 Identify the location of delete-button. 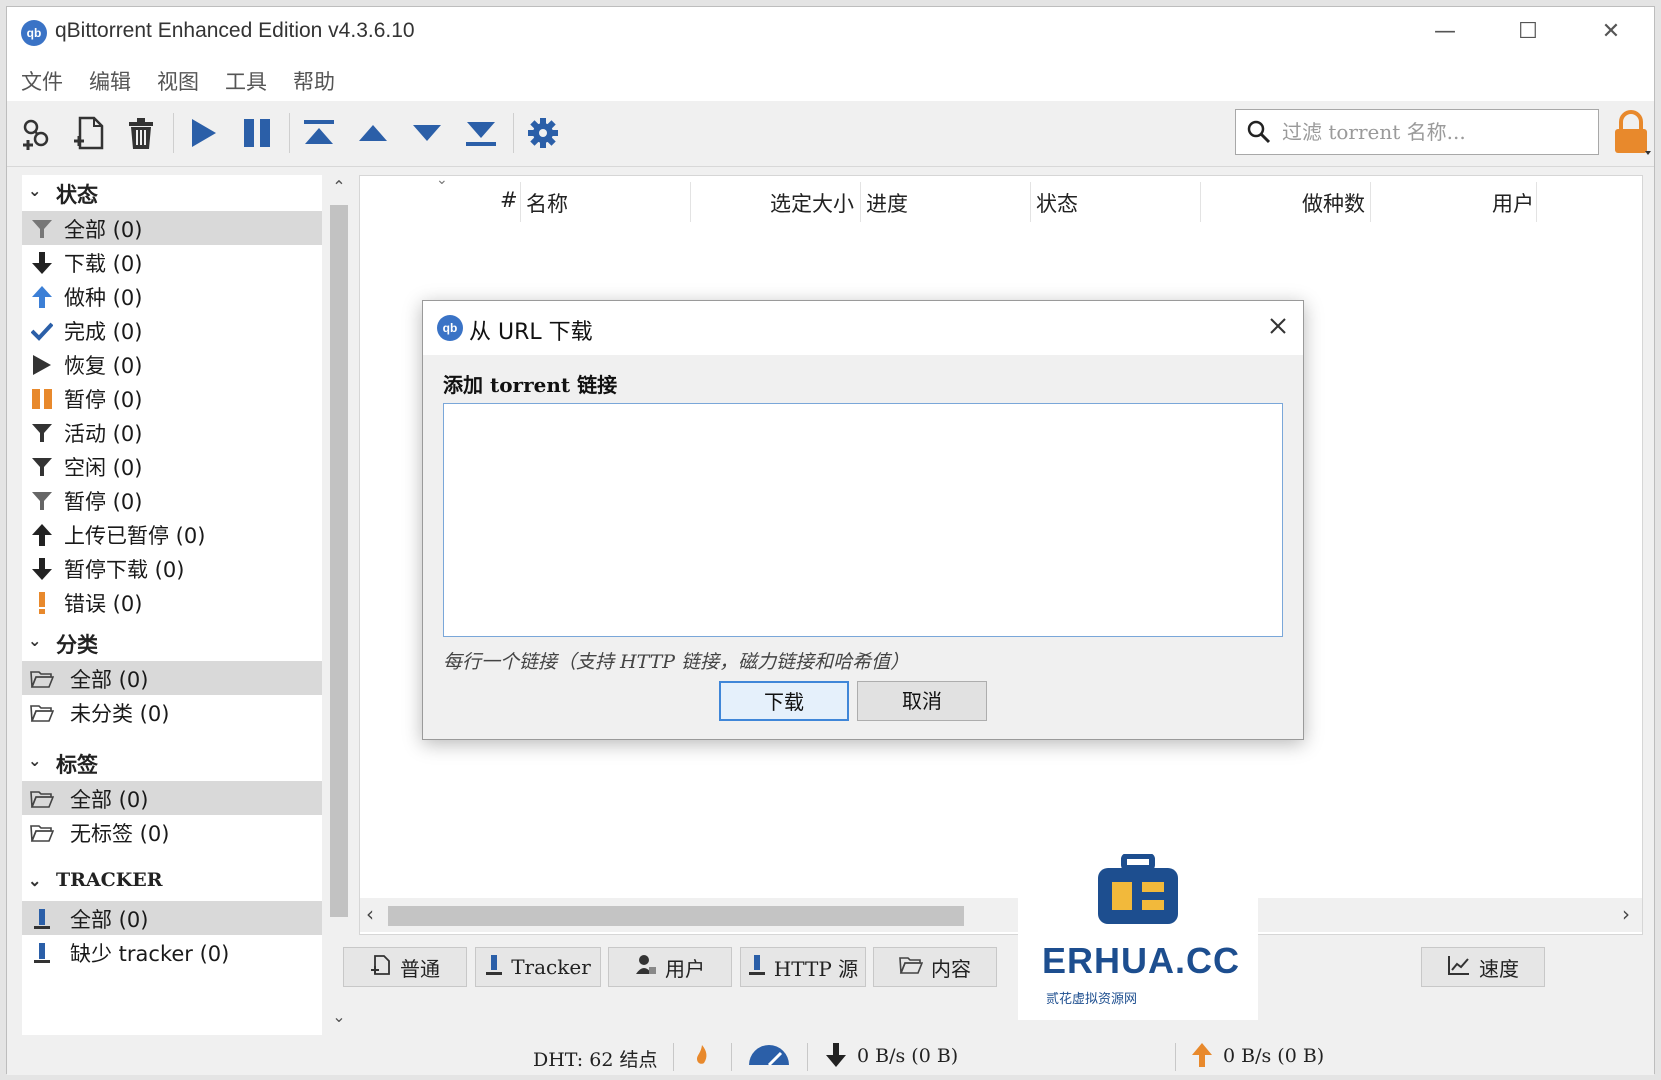
(141, 133).